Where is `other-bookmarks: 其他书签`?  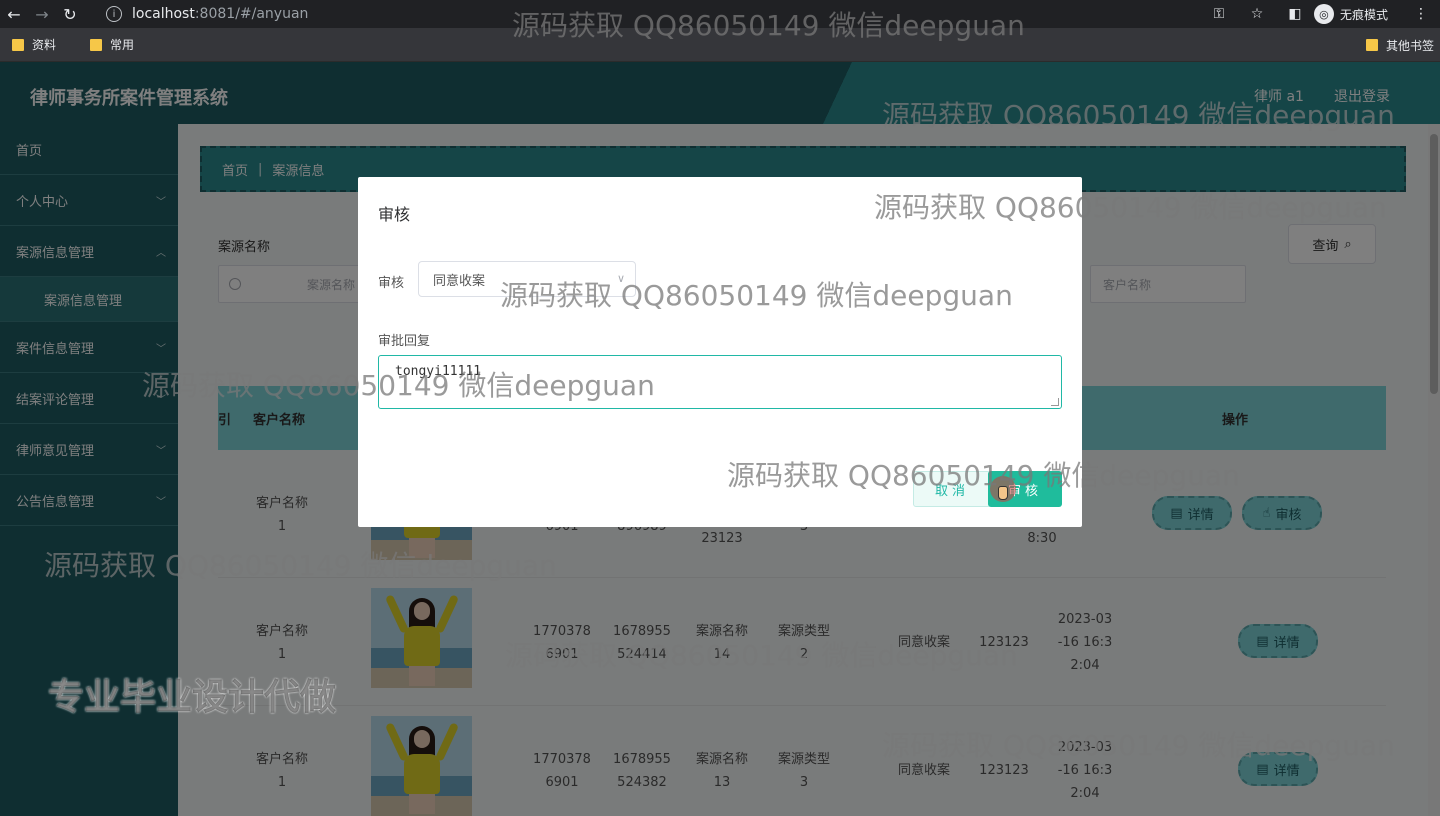
other-bookmarks: 其他书签 is located at coordinates (1399, 45).